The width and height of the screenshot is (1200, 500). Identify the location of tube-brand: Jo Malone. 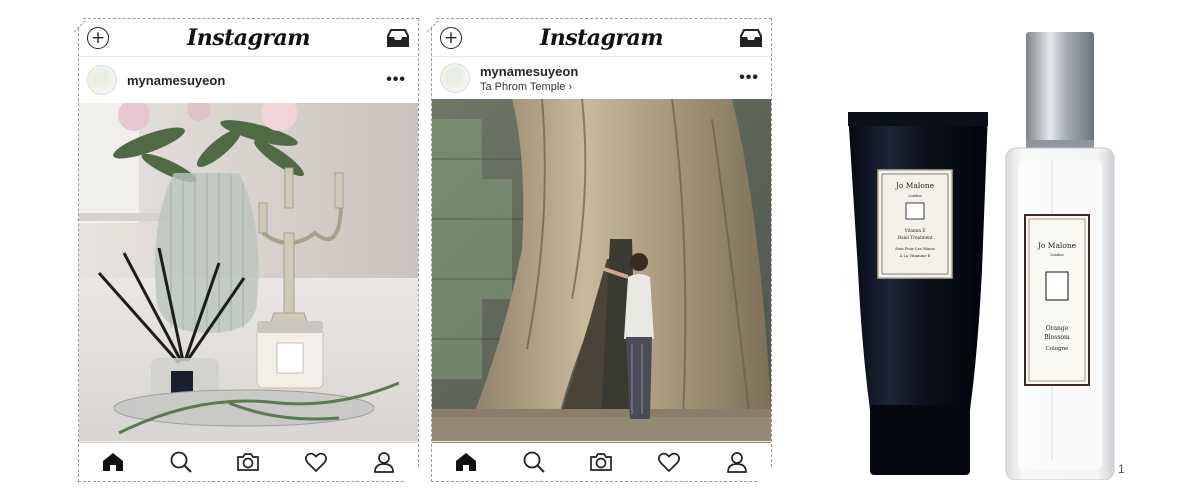
(915, 185).